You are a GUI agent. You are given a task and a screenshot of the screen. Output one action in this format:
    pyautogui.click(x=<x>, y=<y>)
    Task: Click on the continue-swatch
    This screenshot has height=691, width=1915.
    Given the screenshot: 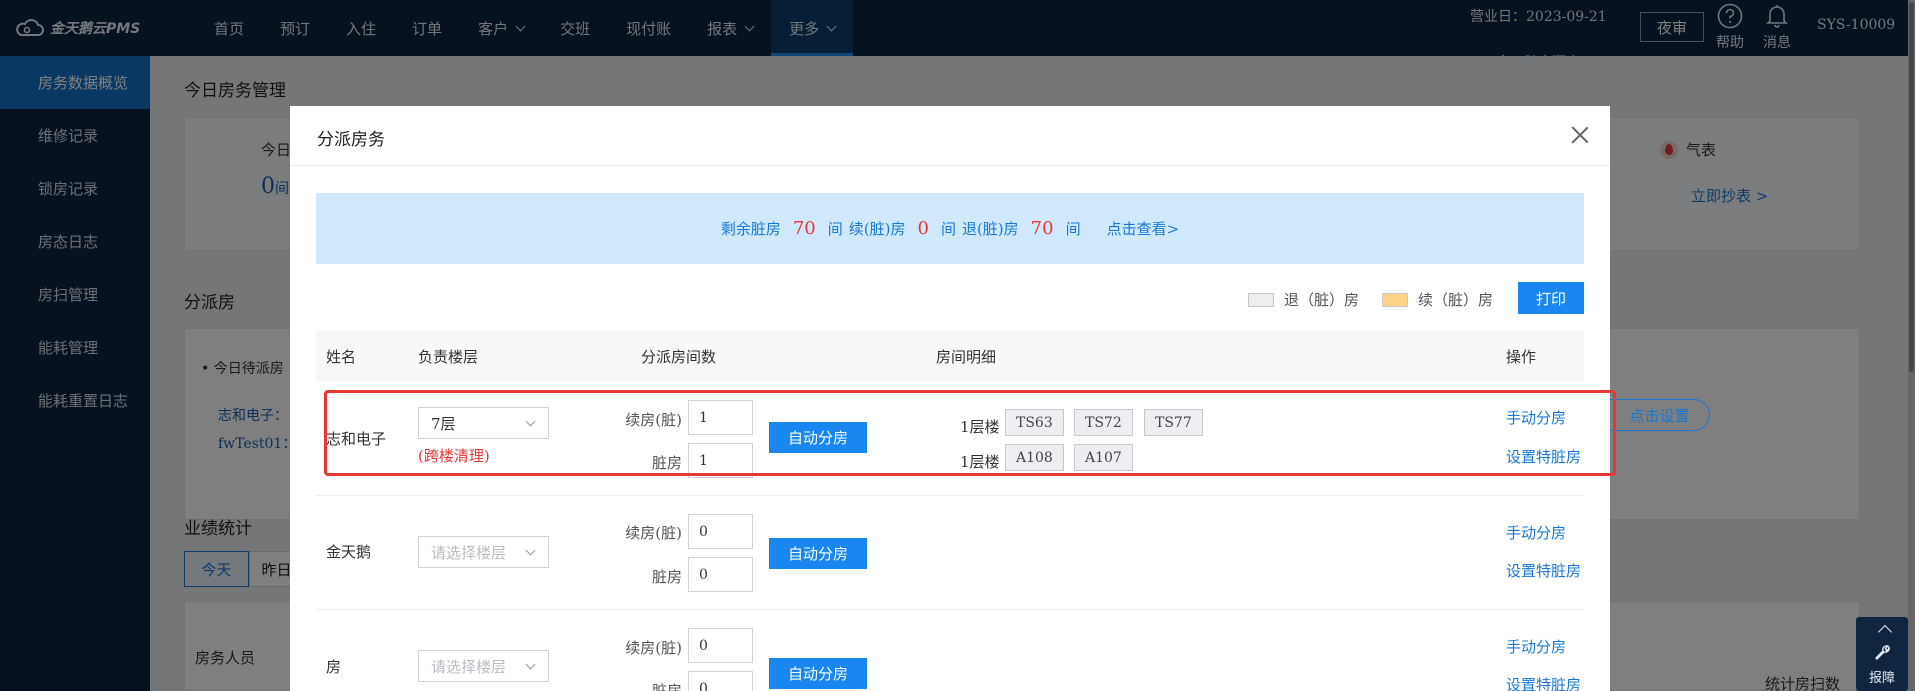 What is the action you would take?
    pyautogui.click(x=1395, y=299)
    